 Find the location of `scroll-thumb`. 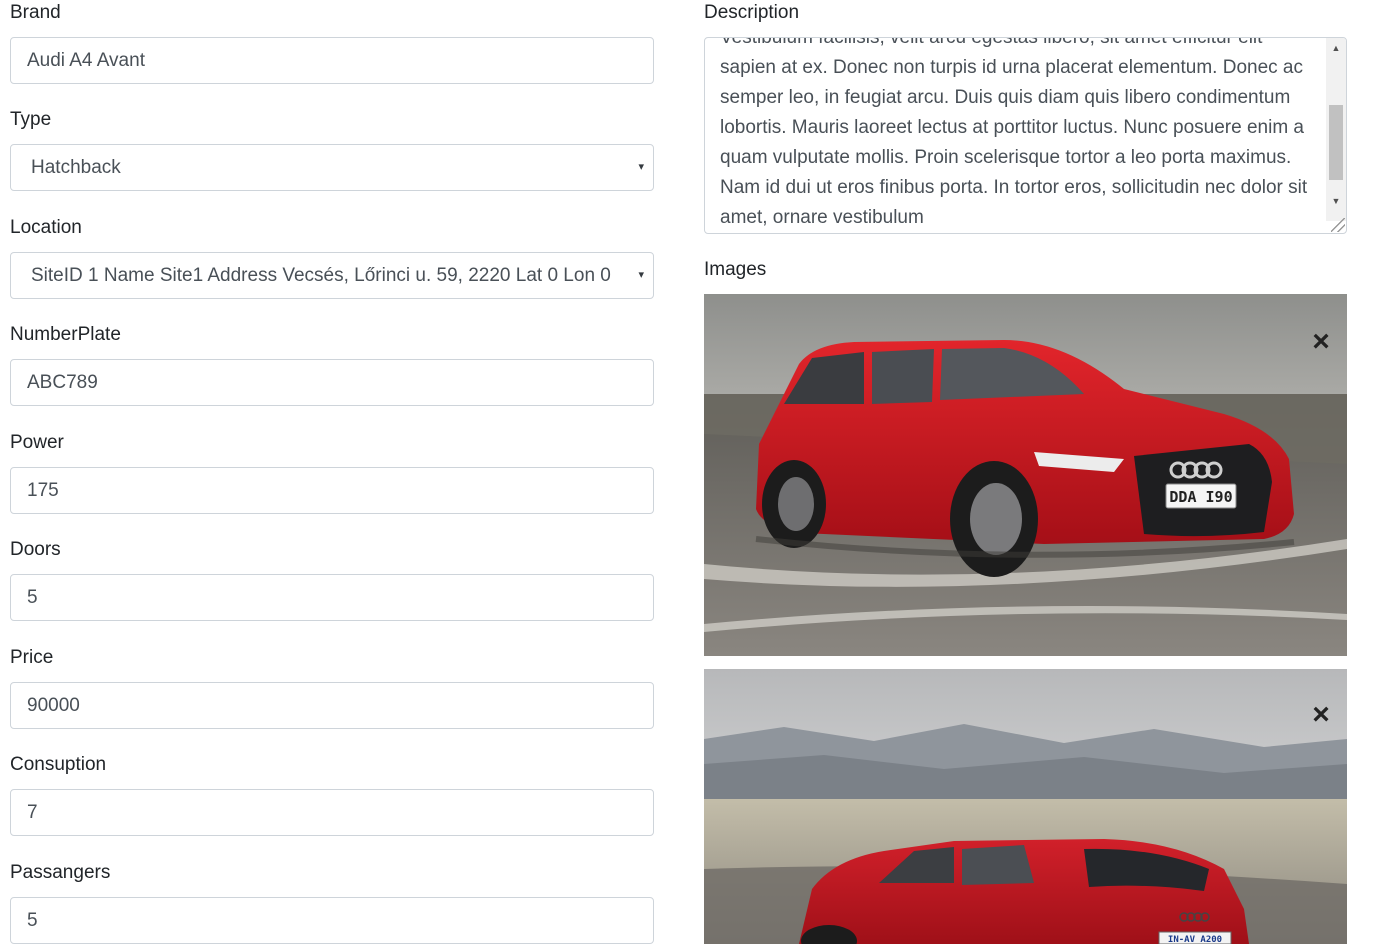

scroll-thumb is located at coordinates (1336, 142).